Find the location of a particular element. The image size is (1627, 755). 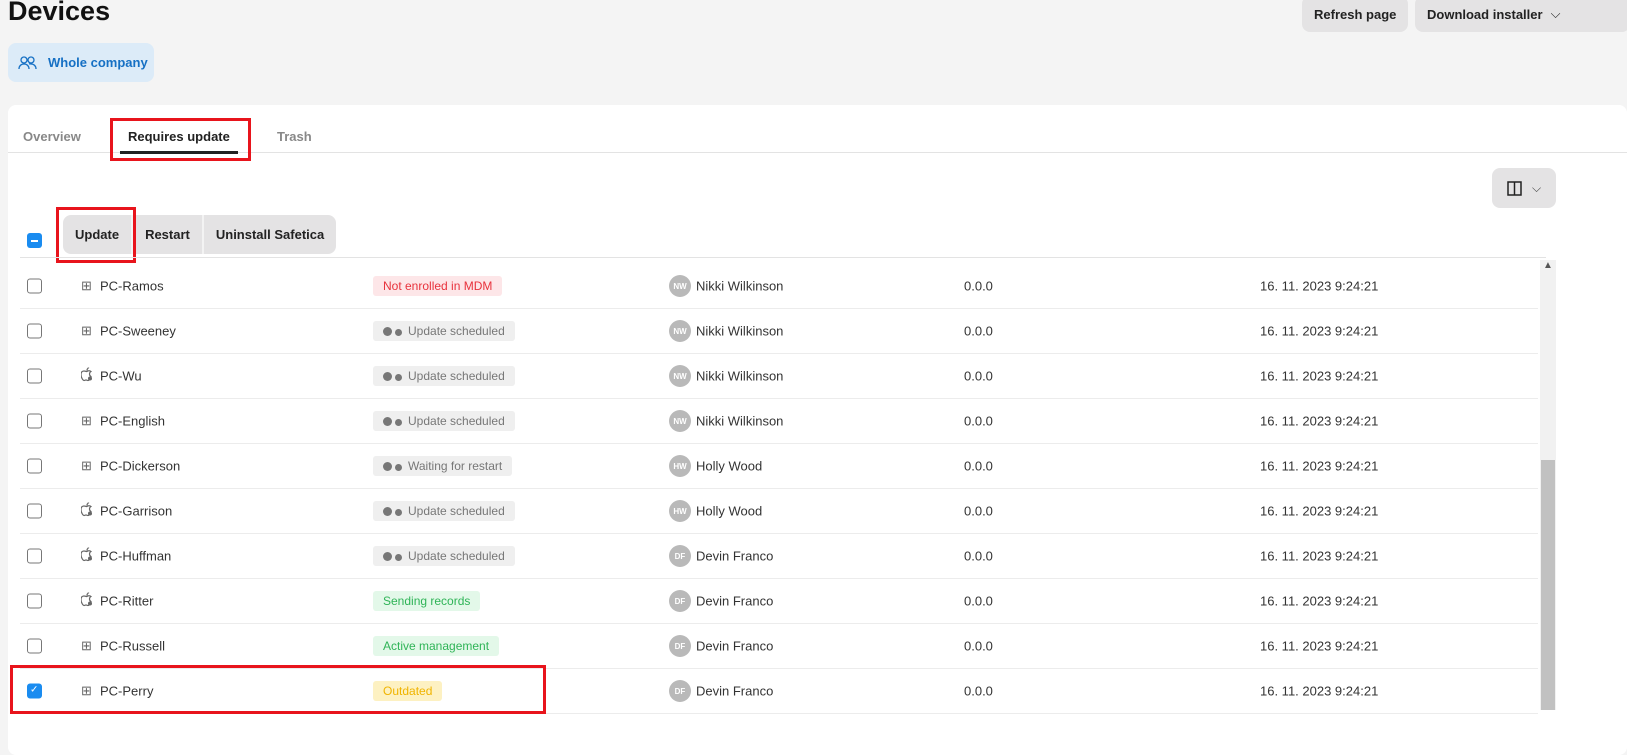

chevron-down-icon: ⌵ is located at coordinates (1536, 187).